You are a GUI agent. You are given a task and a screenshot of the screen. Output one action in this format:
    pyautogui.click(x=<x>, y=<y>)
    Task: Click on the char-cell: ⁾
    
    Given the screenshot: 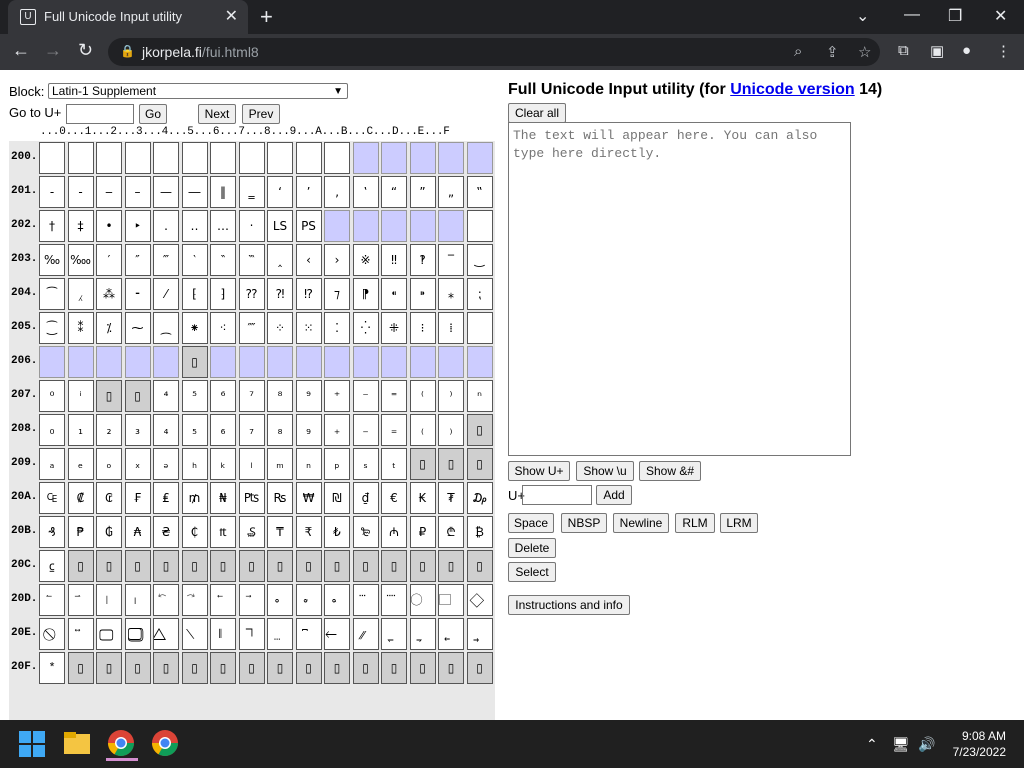 What is the action you would take?
    pyautogui.click(x=451, y=396)
    